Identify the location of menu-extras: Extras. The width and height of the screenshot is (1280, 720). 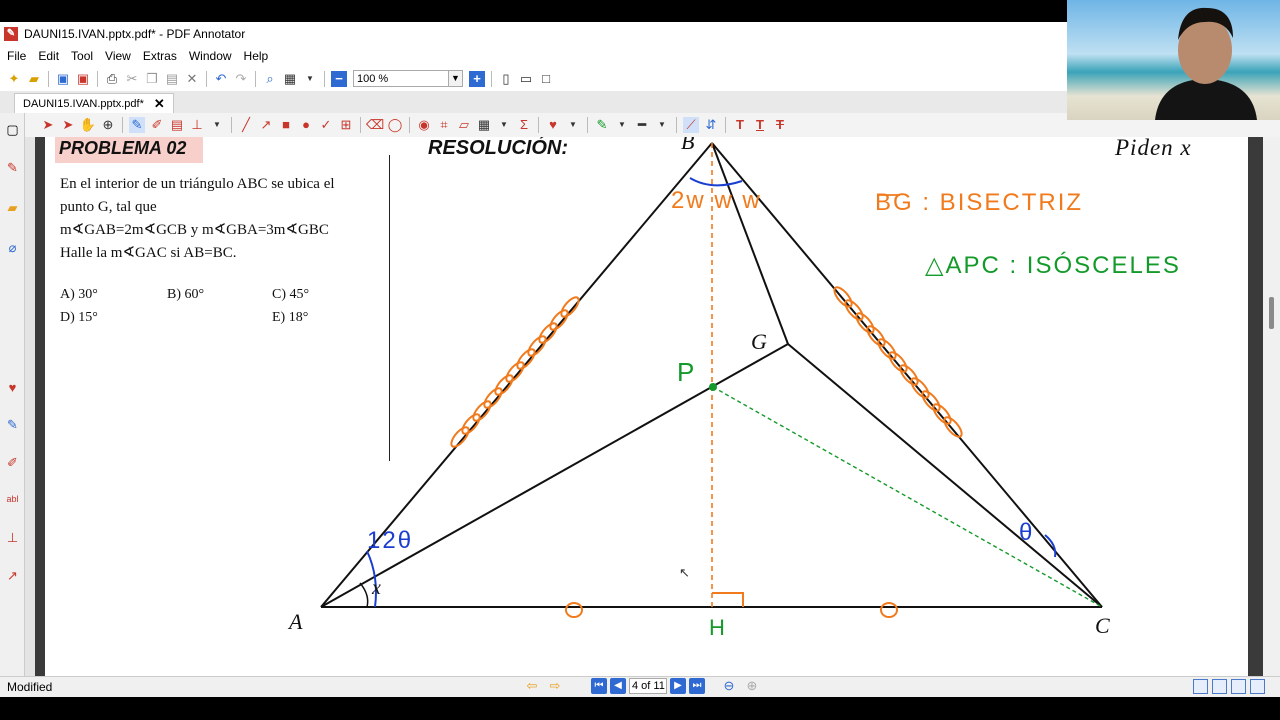
(160, 56).